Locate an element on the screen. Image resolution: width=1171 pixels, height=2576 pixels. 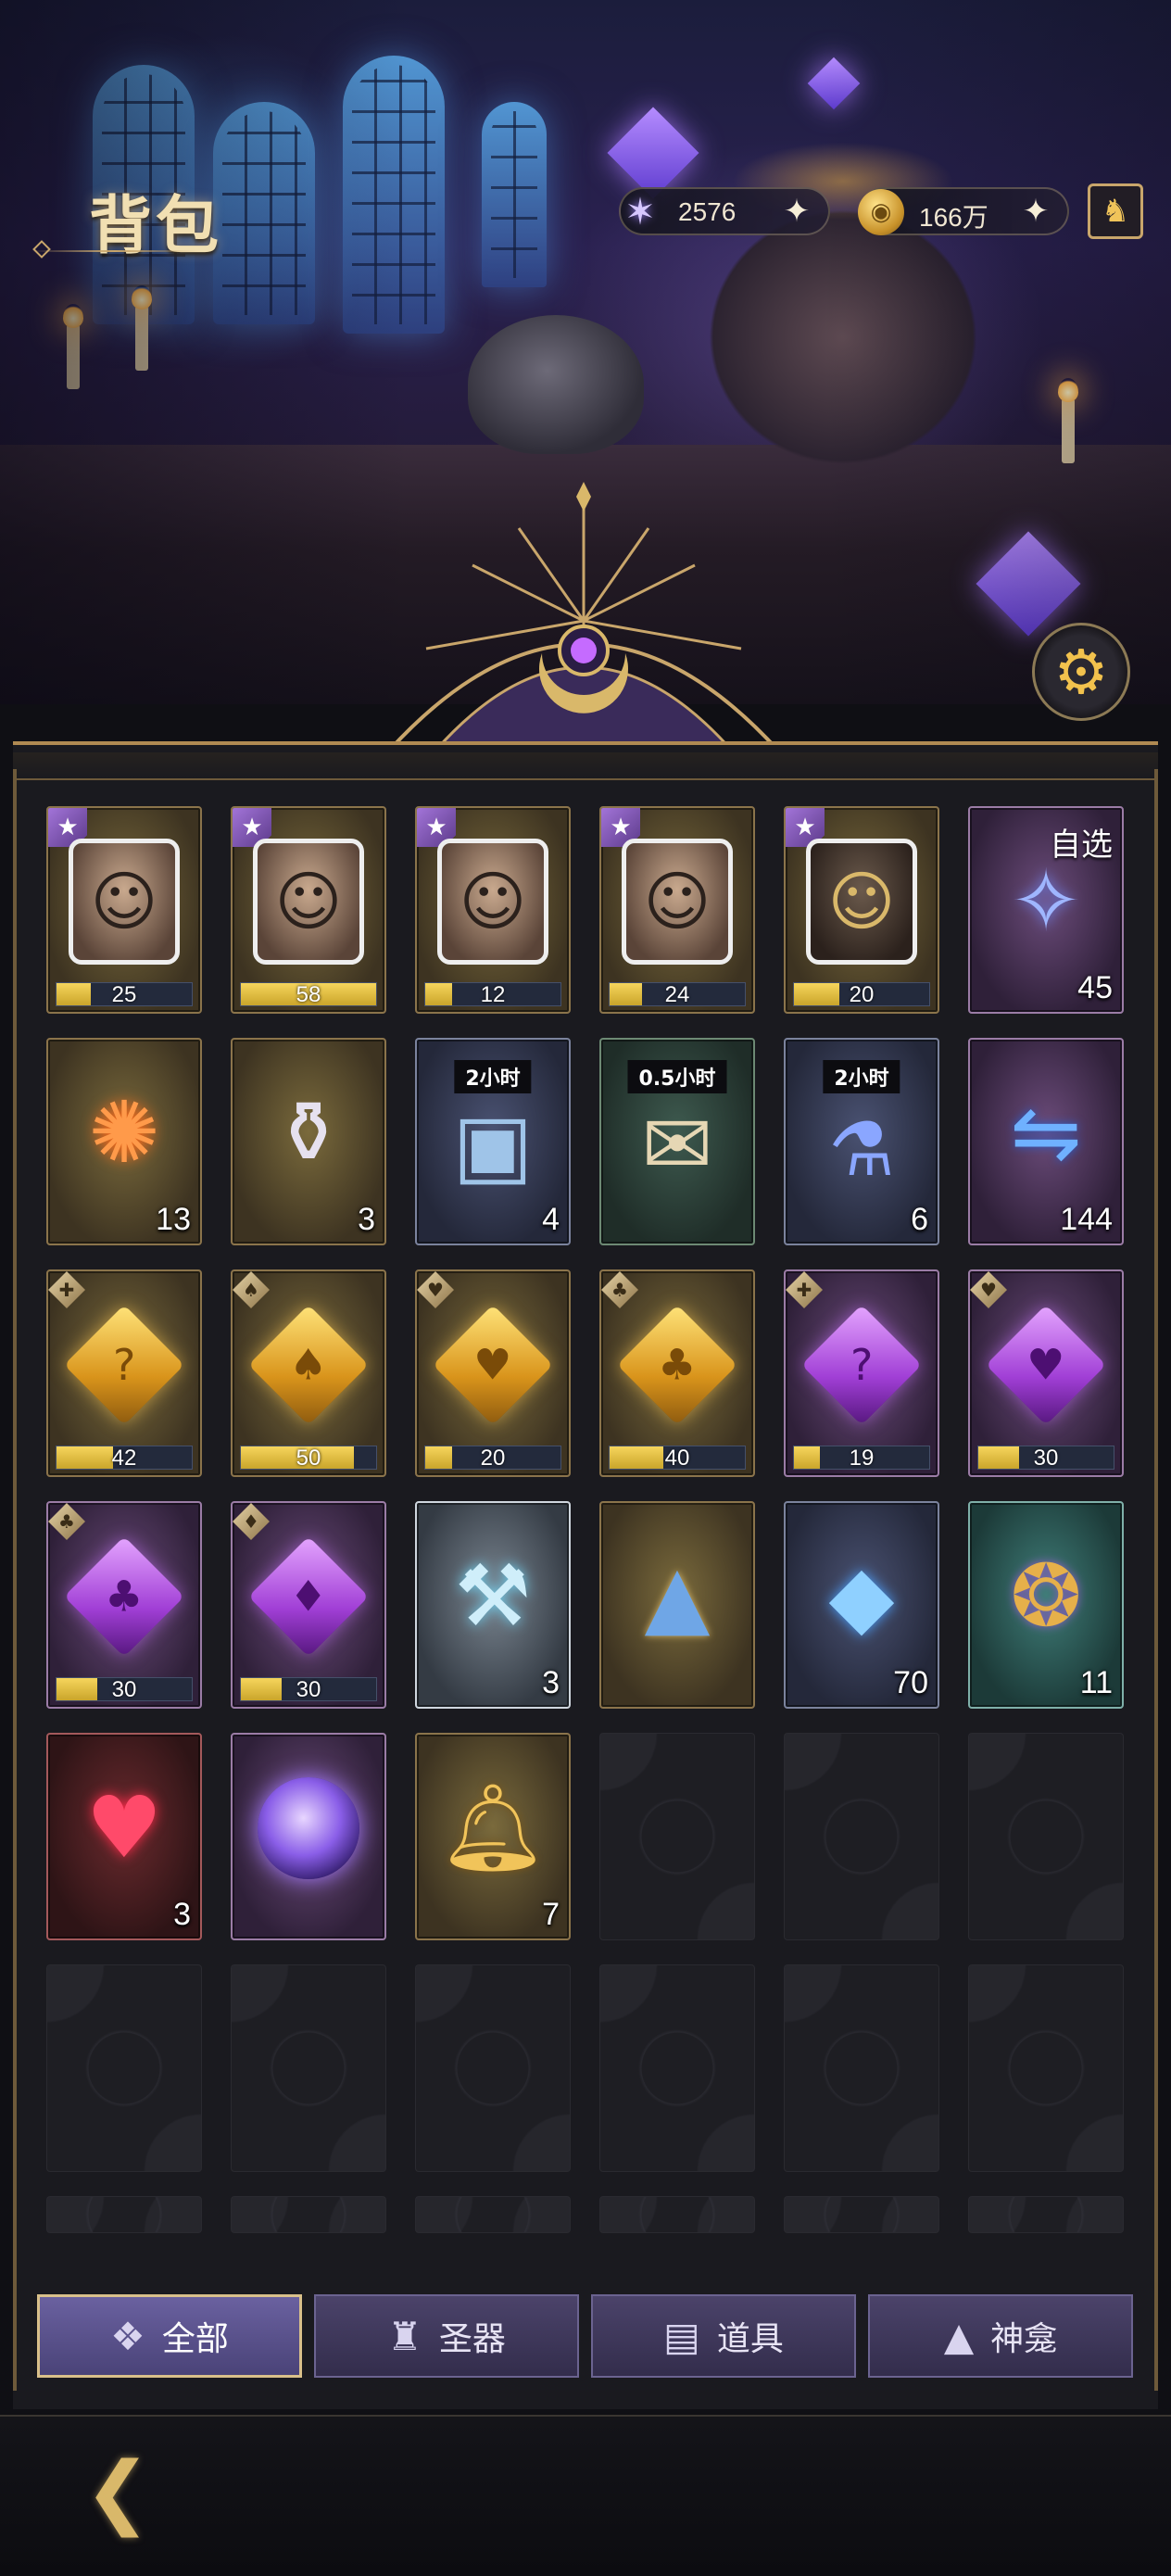
inventory-slot: ★ ☺ 12 is located at coordinates (493, 910).